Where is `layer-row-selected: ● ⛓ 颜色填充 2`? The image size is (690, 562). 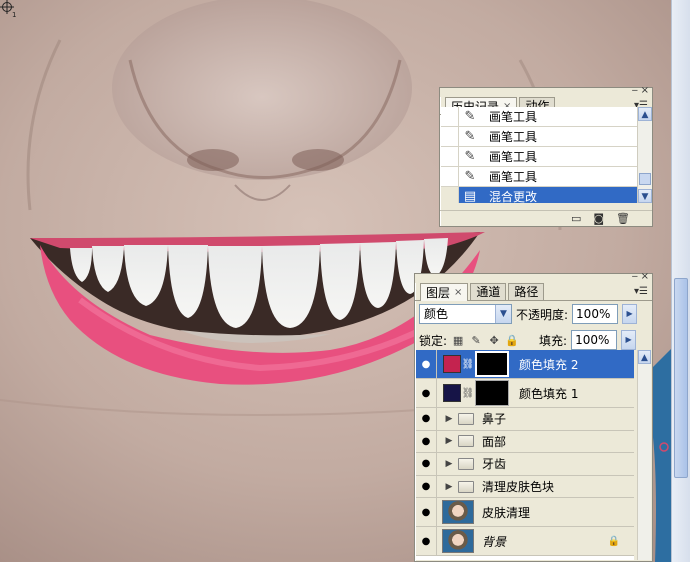
layer-row-selected: ● ⛓ 颜色填充 2 is located at coordinates (525, 364).